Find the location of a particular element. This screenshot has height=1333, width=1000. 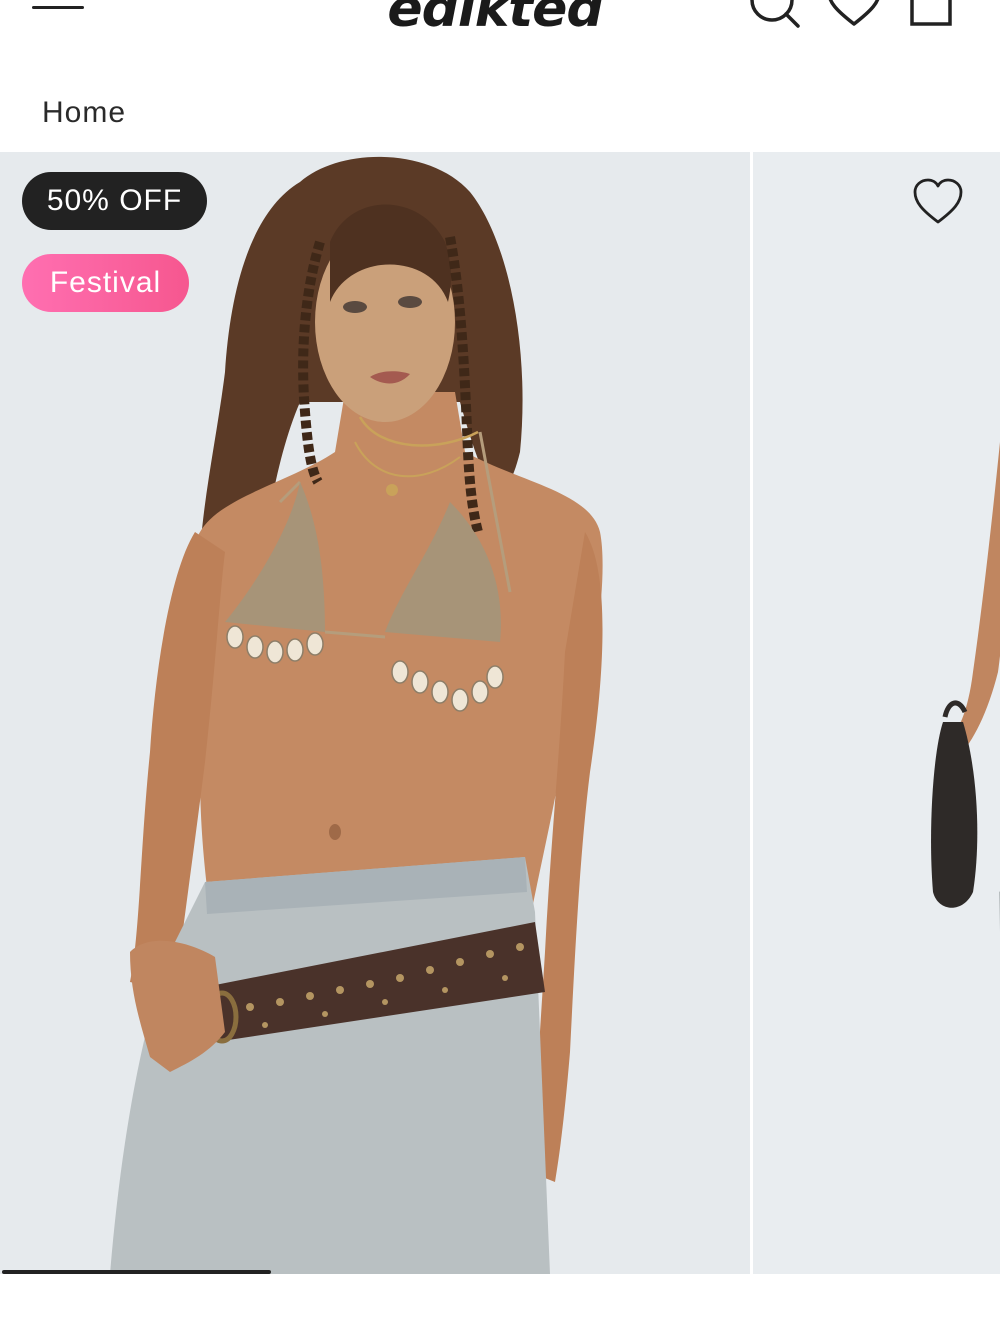

hamburger-menu-icon is located at coordinates (58, 10).